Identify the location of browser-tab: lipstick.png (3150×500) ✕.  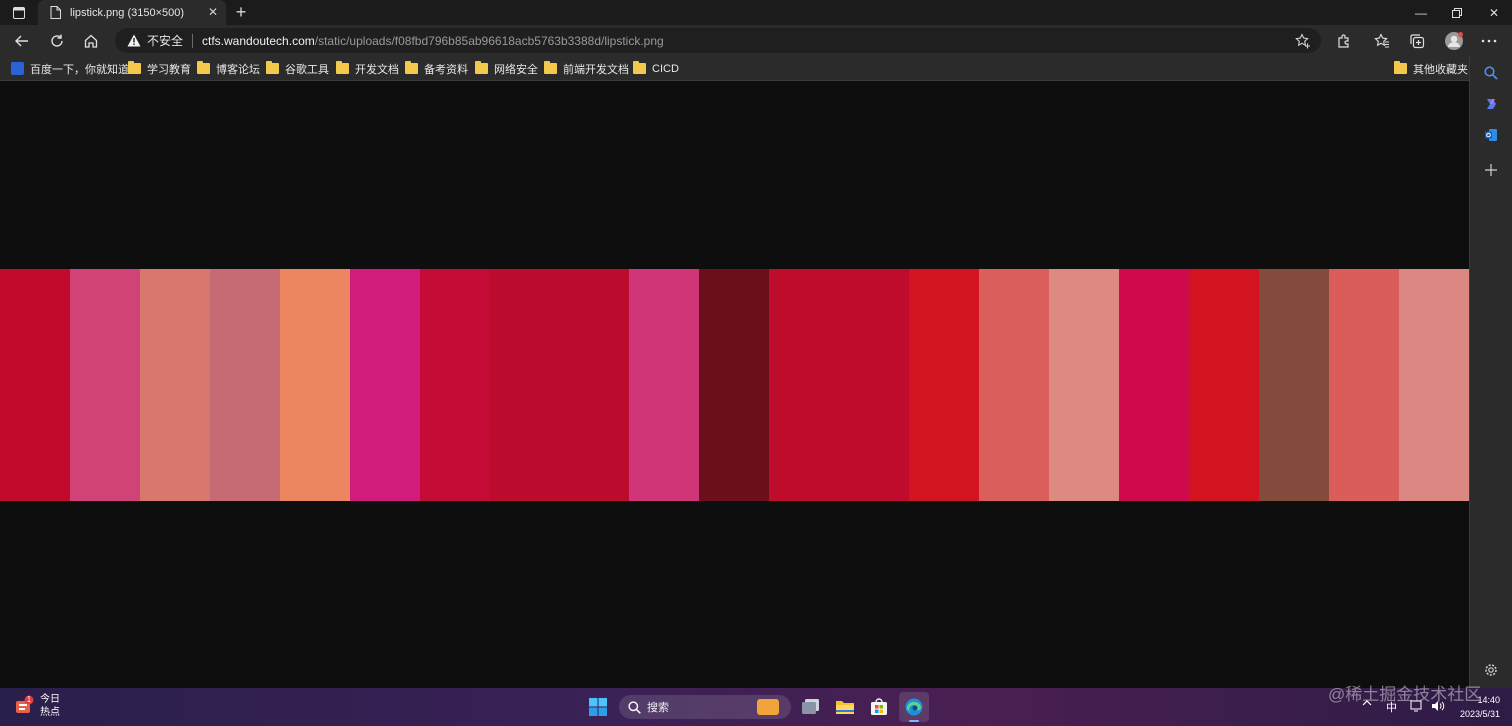
(132, 12).